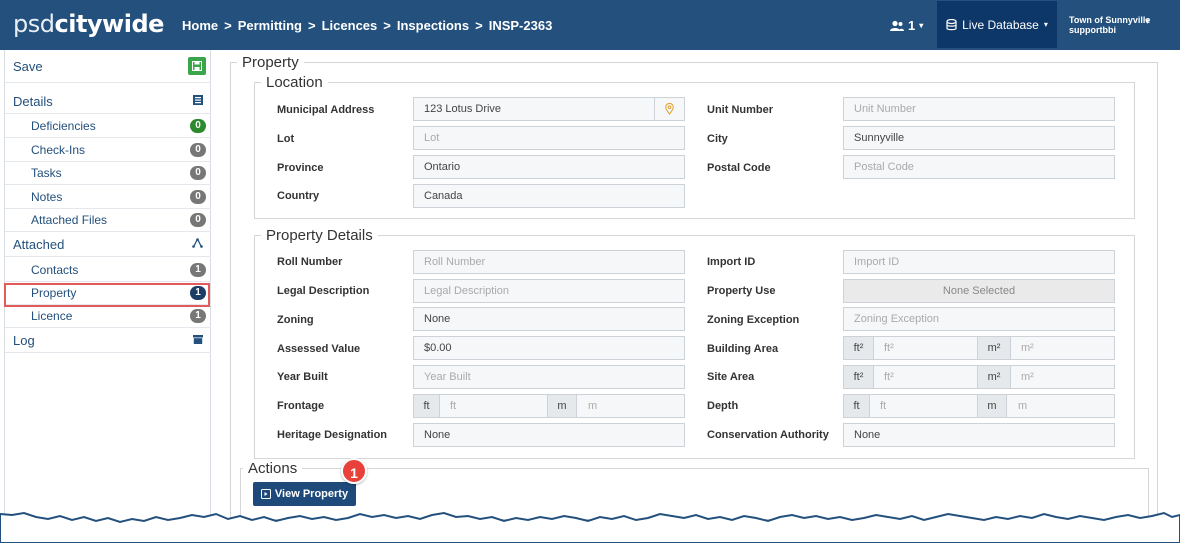 The height and width of the screenshot is (543, 1180). What do you see at coordinates (47, 197) in the screenshot?
I see `sidebar-item-label: Notes` at bounding box center [47, 197].